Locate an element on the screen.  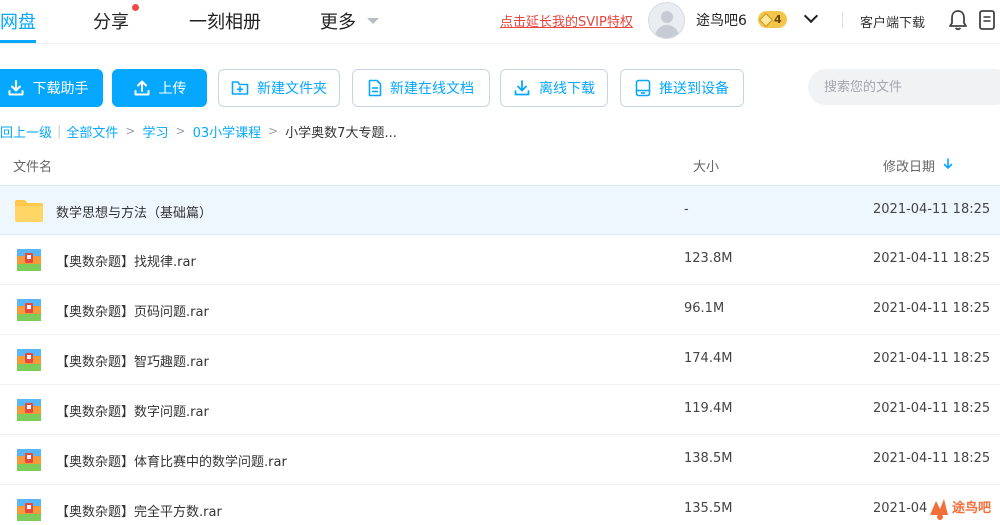
watermark-logo: 途鸟吧 is located at coordinates (960, 509).